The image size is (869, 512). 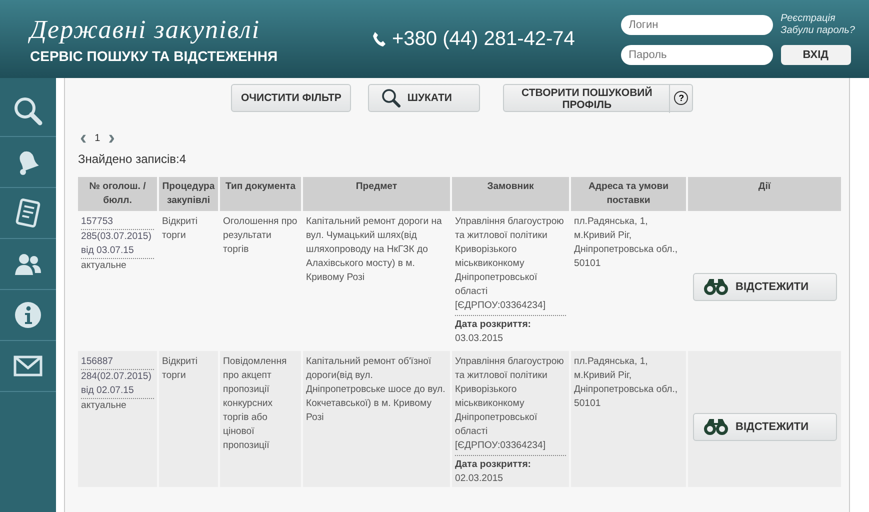 I want to click on column-header: № оголош. / бюлл., so click(x=118, y=194).